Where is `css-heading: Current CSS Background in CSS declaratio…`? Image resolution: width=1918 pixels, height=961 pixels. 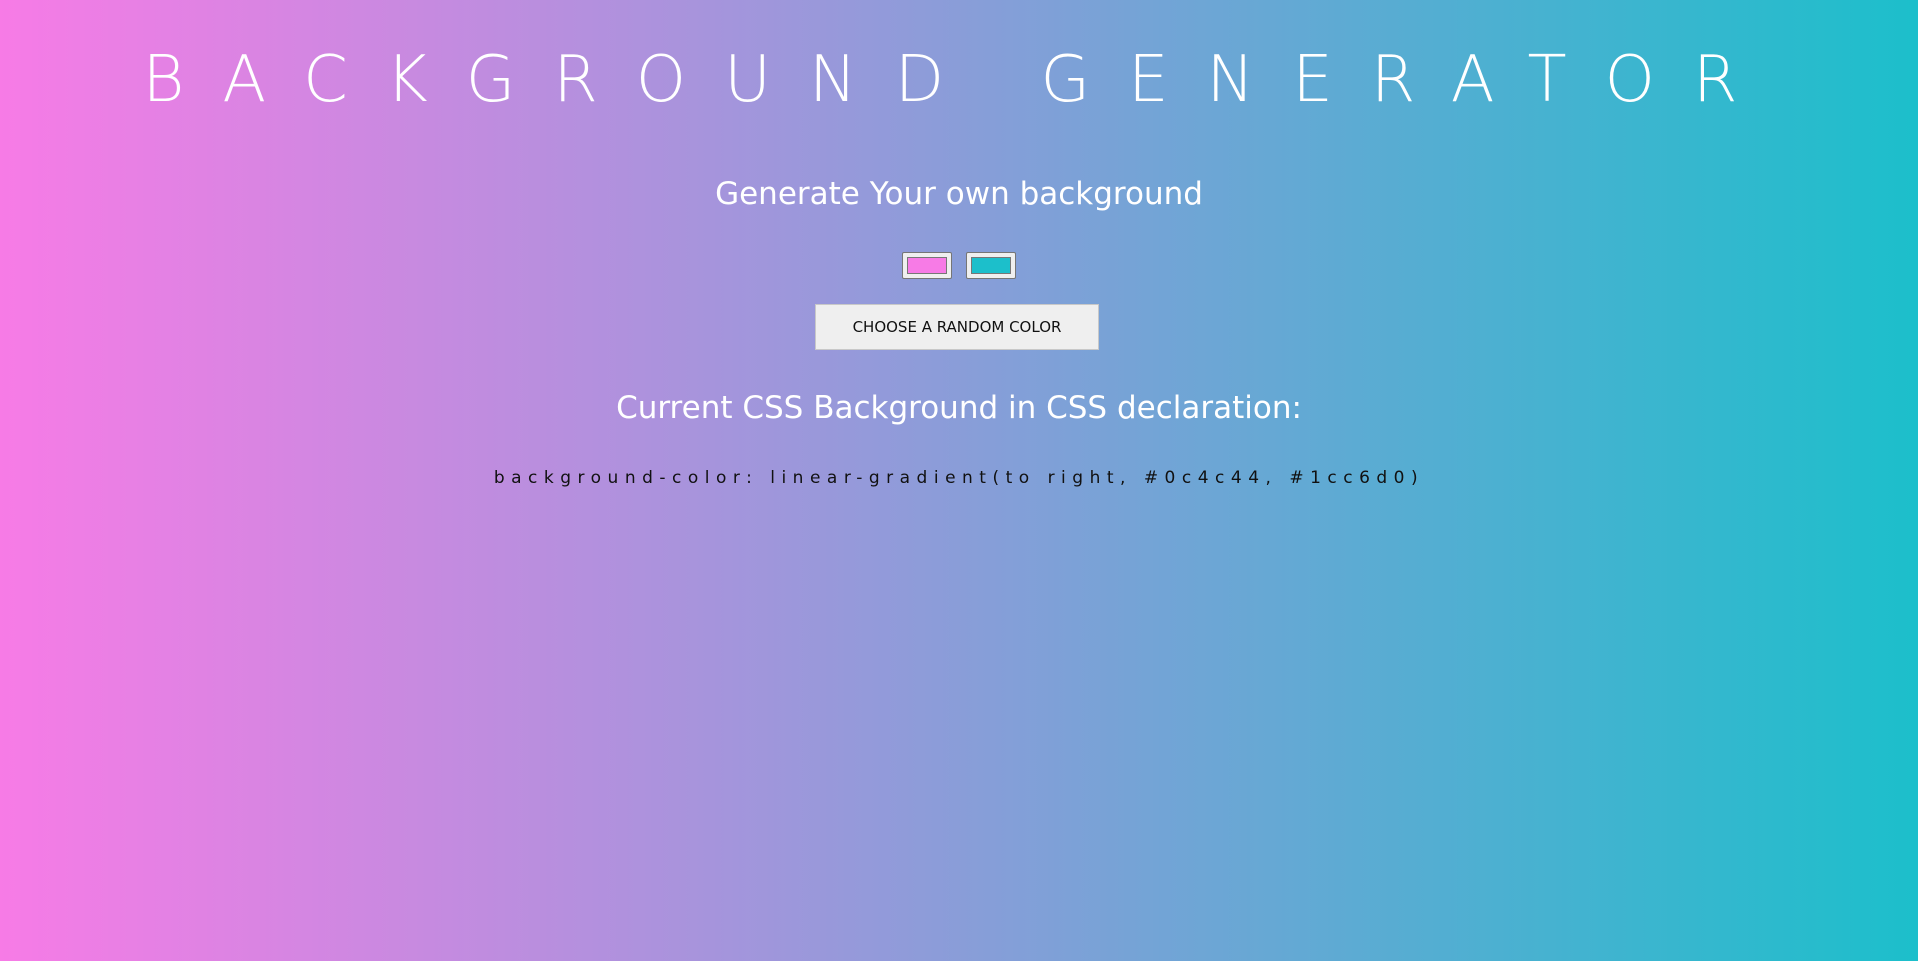 css-heading: Current CSS Background in CSS declaratio… is located at coordinates (959, 408).